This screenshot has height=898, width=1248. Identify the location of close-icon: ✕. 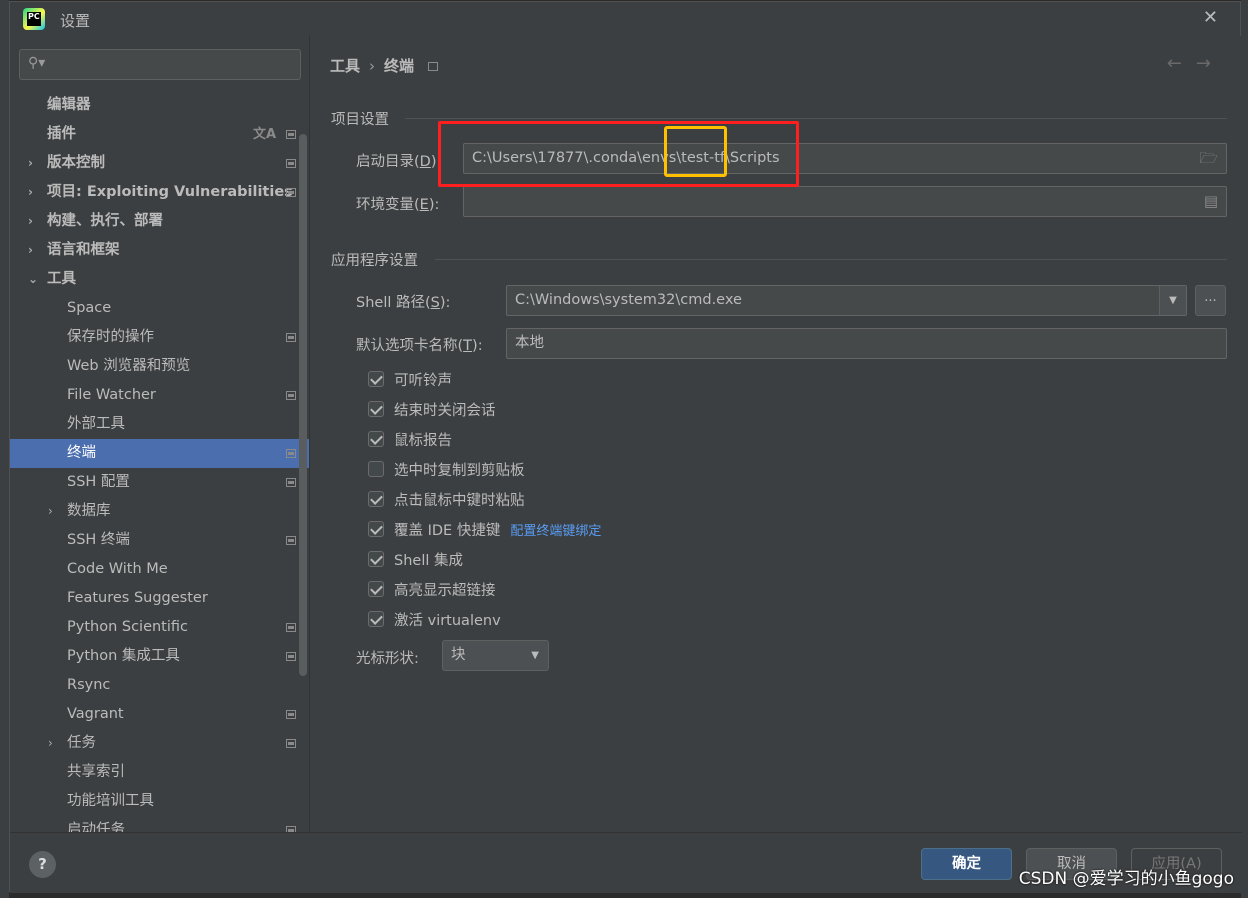
(1210, 17).